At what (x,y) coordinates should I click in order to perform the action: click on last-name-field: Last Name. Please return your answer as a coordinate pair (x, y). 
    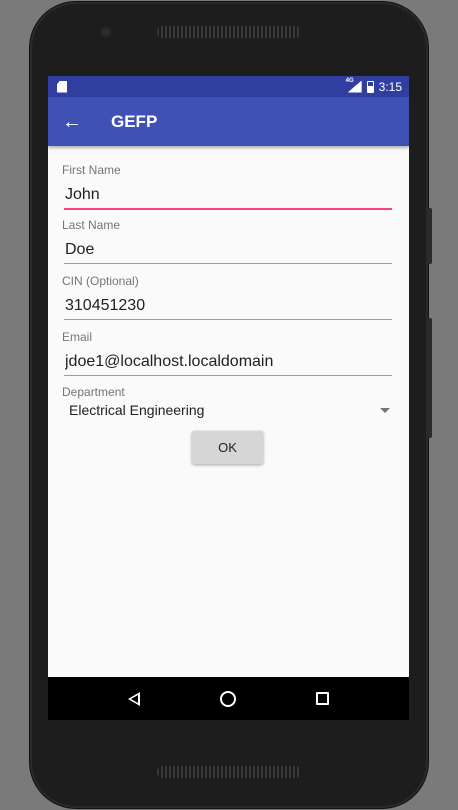
    Looking at the image, I should click on (227, 237).